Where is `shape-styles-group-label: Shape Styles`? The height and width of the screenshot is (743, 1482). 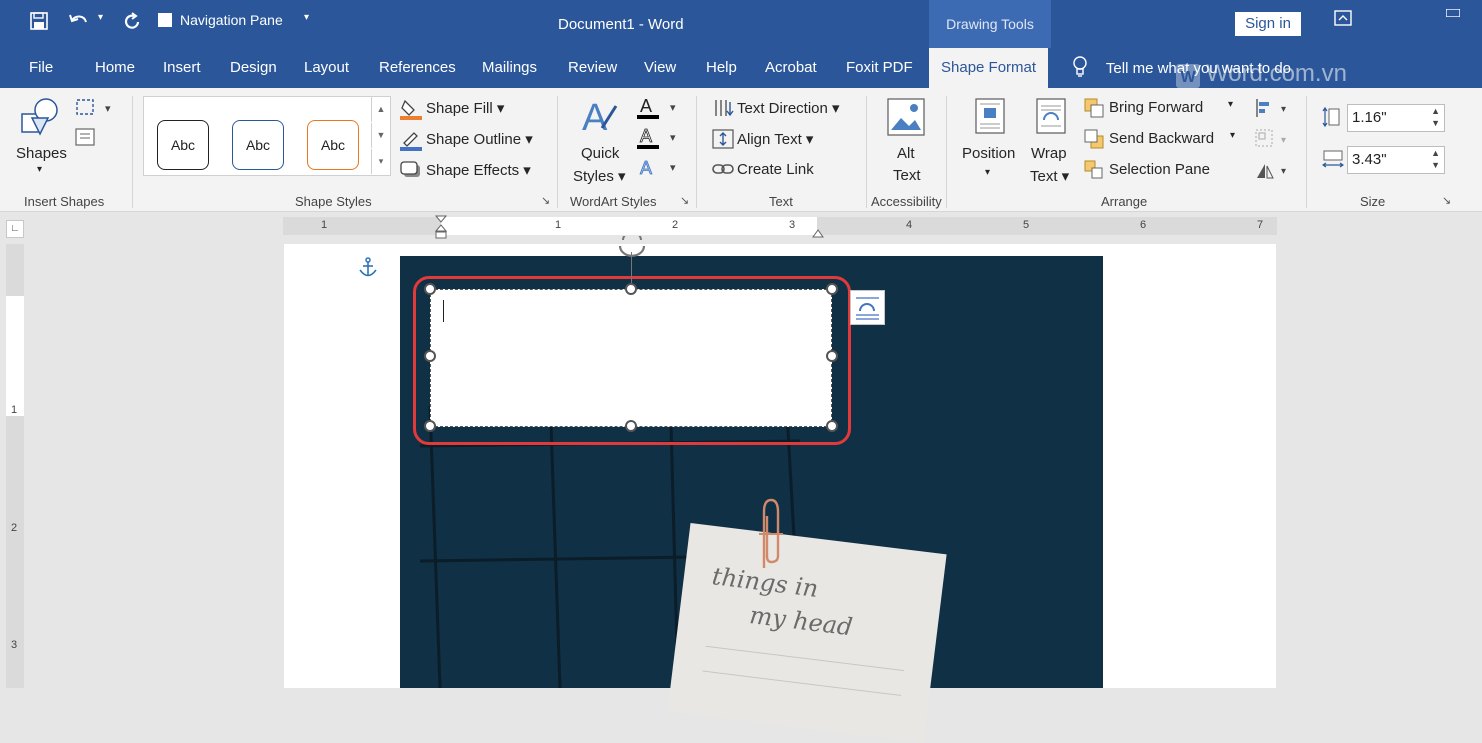 shape-styles-group-label: Shape Styles is located at coordinates (333, 201).